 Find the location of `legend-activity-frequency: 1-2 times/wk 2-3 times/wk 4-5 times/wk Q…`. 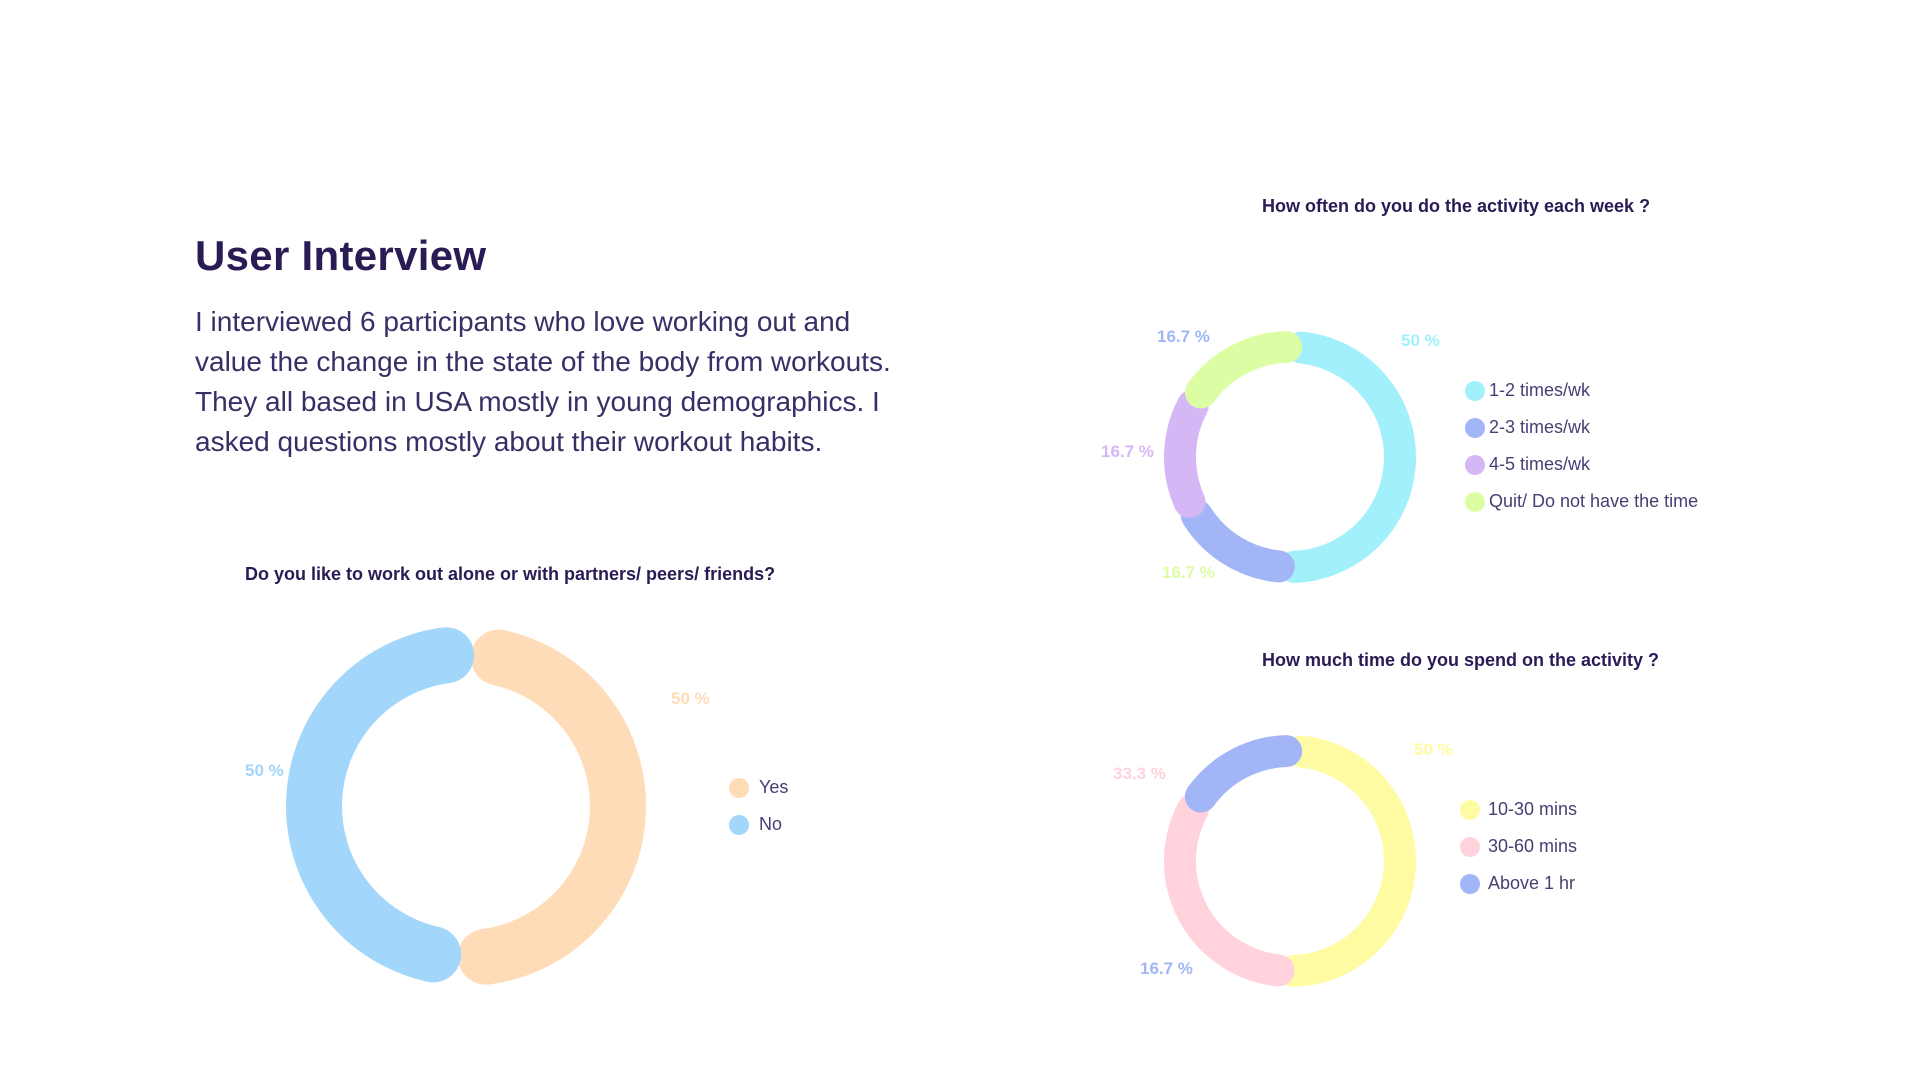

legend-activity-frequency: 1-2 times/wk 2-3 times/wk 4-5 times/wk Q… is located at coordinates (1581, 446).